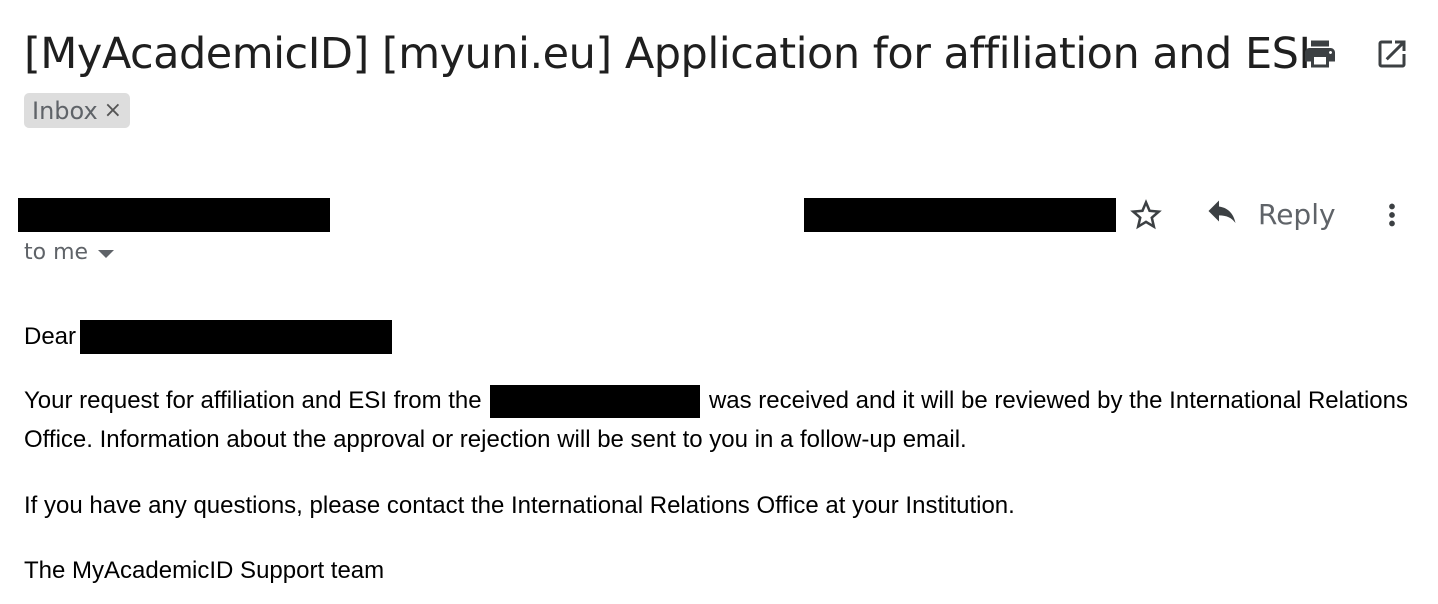 The image size is (1438, 604). I want to click on redacted-sender, so click(174, 215).